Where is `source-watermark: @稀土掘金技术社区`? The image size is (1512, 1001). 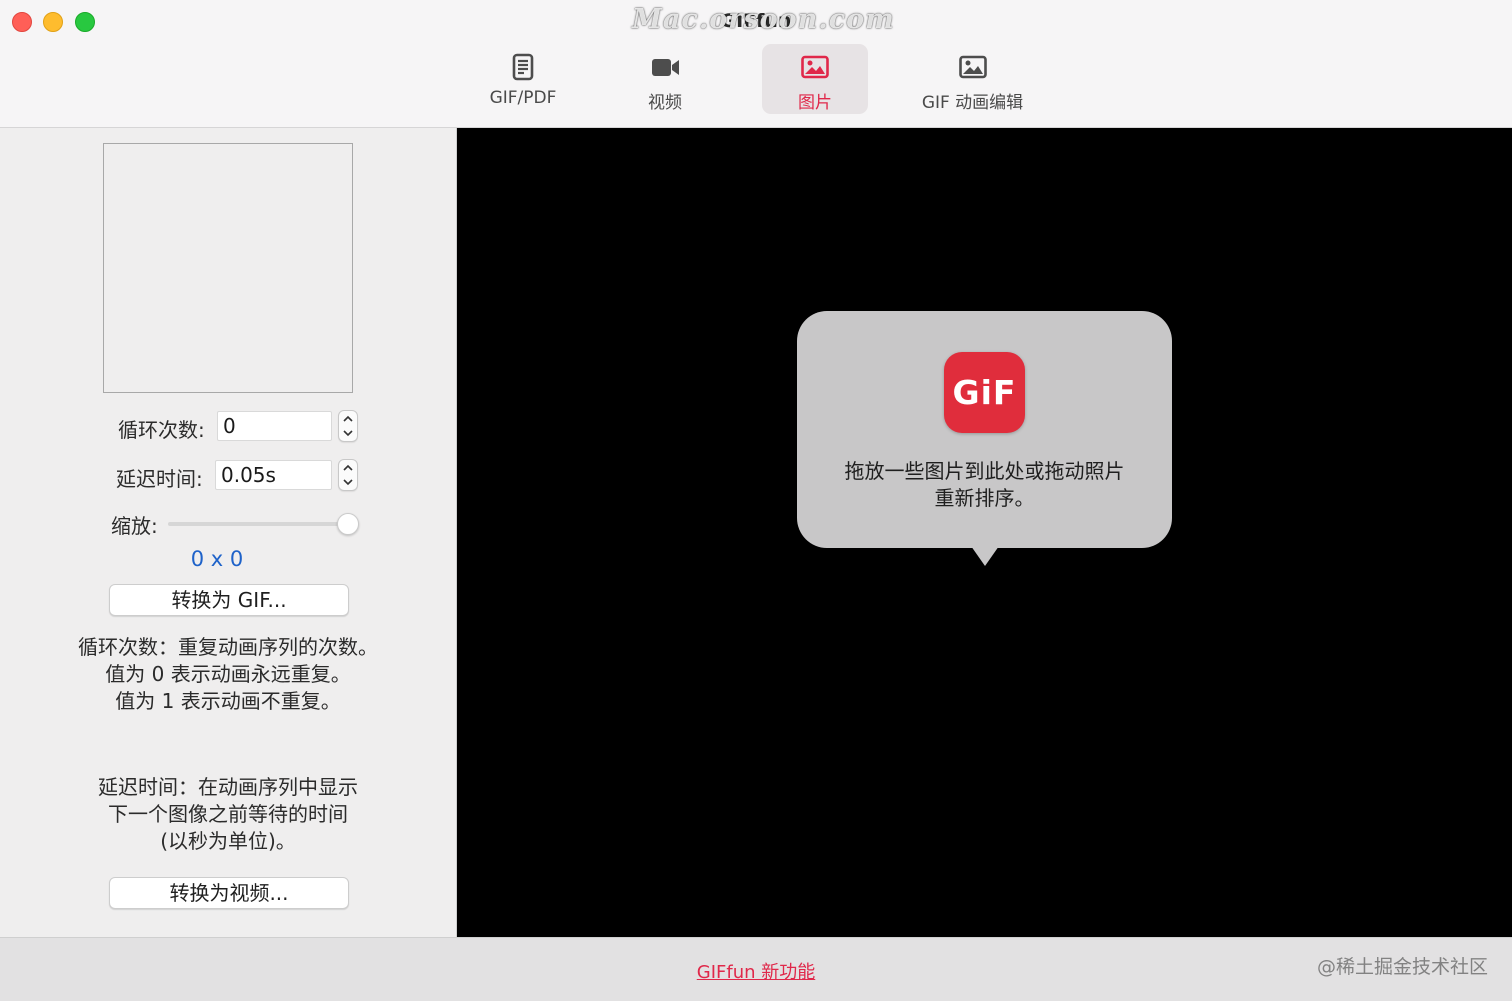 source-watermark: @稀土掘金技术社区 is located at coordinates (1402, 967).